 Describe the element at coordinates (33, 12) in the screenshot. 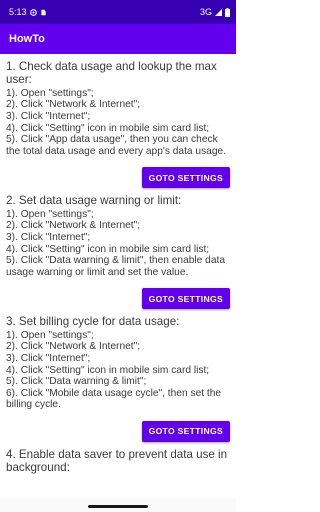

I see `notification-icon` at that location.